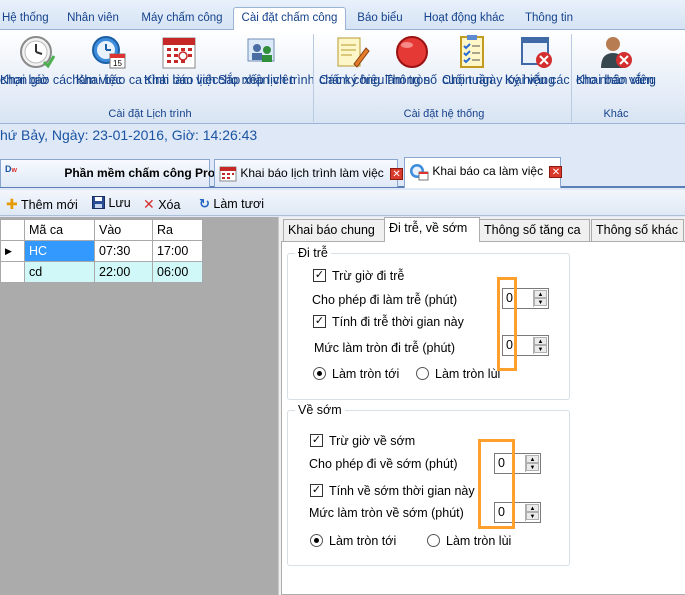  Describe the element at coordinates (59, 251) in the screenshot. I see `cell-code: HC` at that location.